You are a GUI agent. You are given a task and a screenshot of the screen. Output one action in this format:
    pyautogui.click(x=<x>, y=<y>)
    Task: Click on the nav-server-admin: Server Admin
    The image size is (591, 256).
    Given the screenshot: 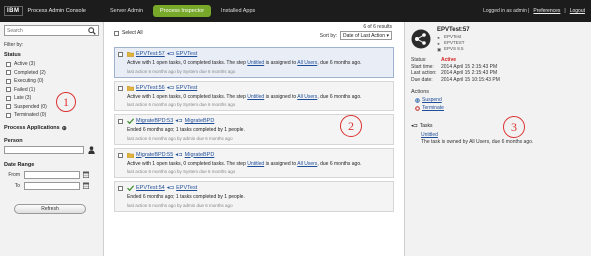 What is the action you would take?
    pyautogui.click(x=126, y=11)
    